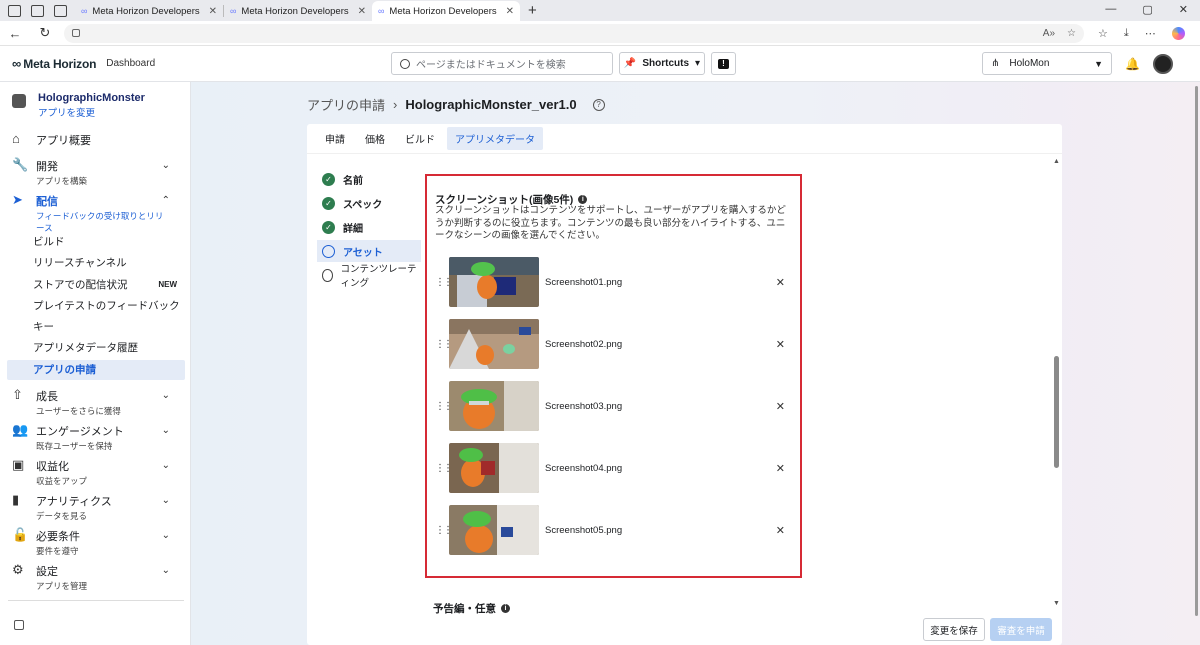  What do you see at coordinates (95, 472) in the screenshot?
I see `sidebar-item-monetization: ▣ 収益化 収益をアップ ⌄` at bounding box center [95, 472].